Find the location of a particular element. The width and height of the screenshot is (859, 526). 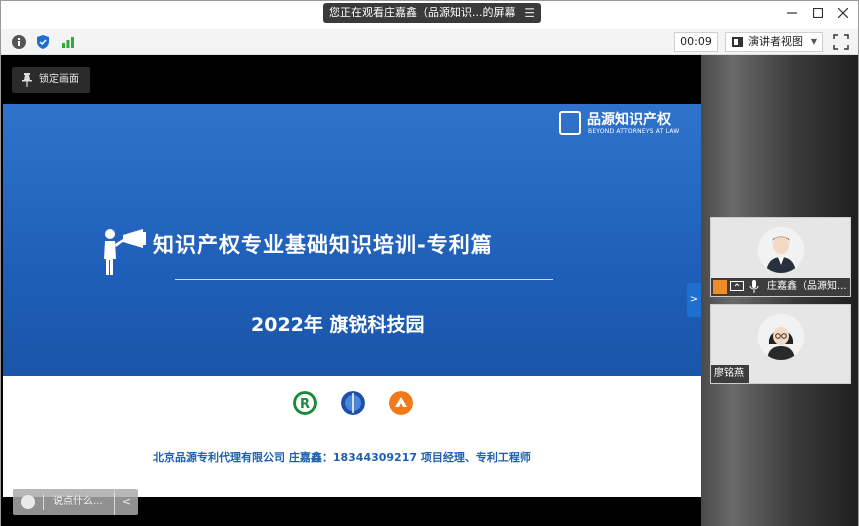

company-logo: 品源知识产权 BEYOND ATTORNEYS AT LAW is located at coordinates (624, 123).